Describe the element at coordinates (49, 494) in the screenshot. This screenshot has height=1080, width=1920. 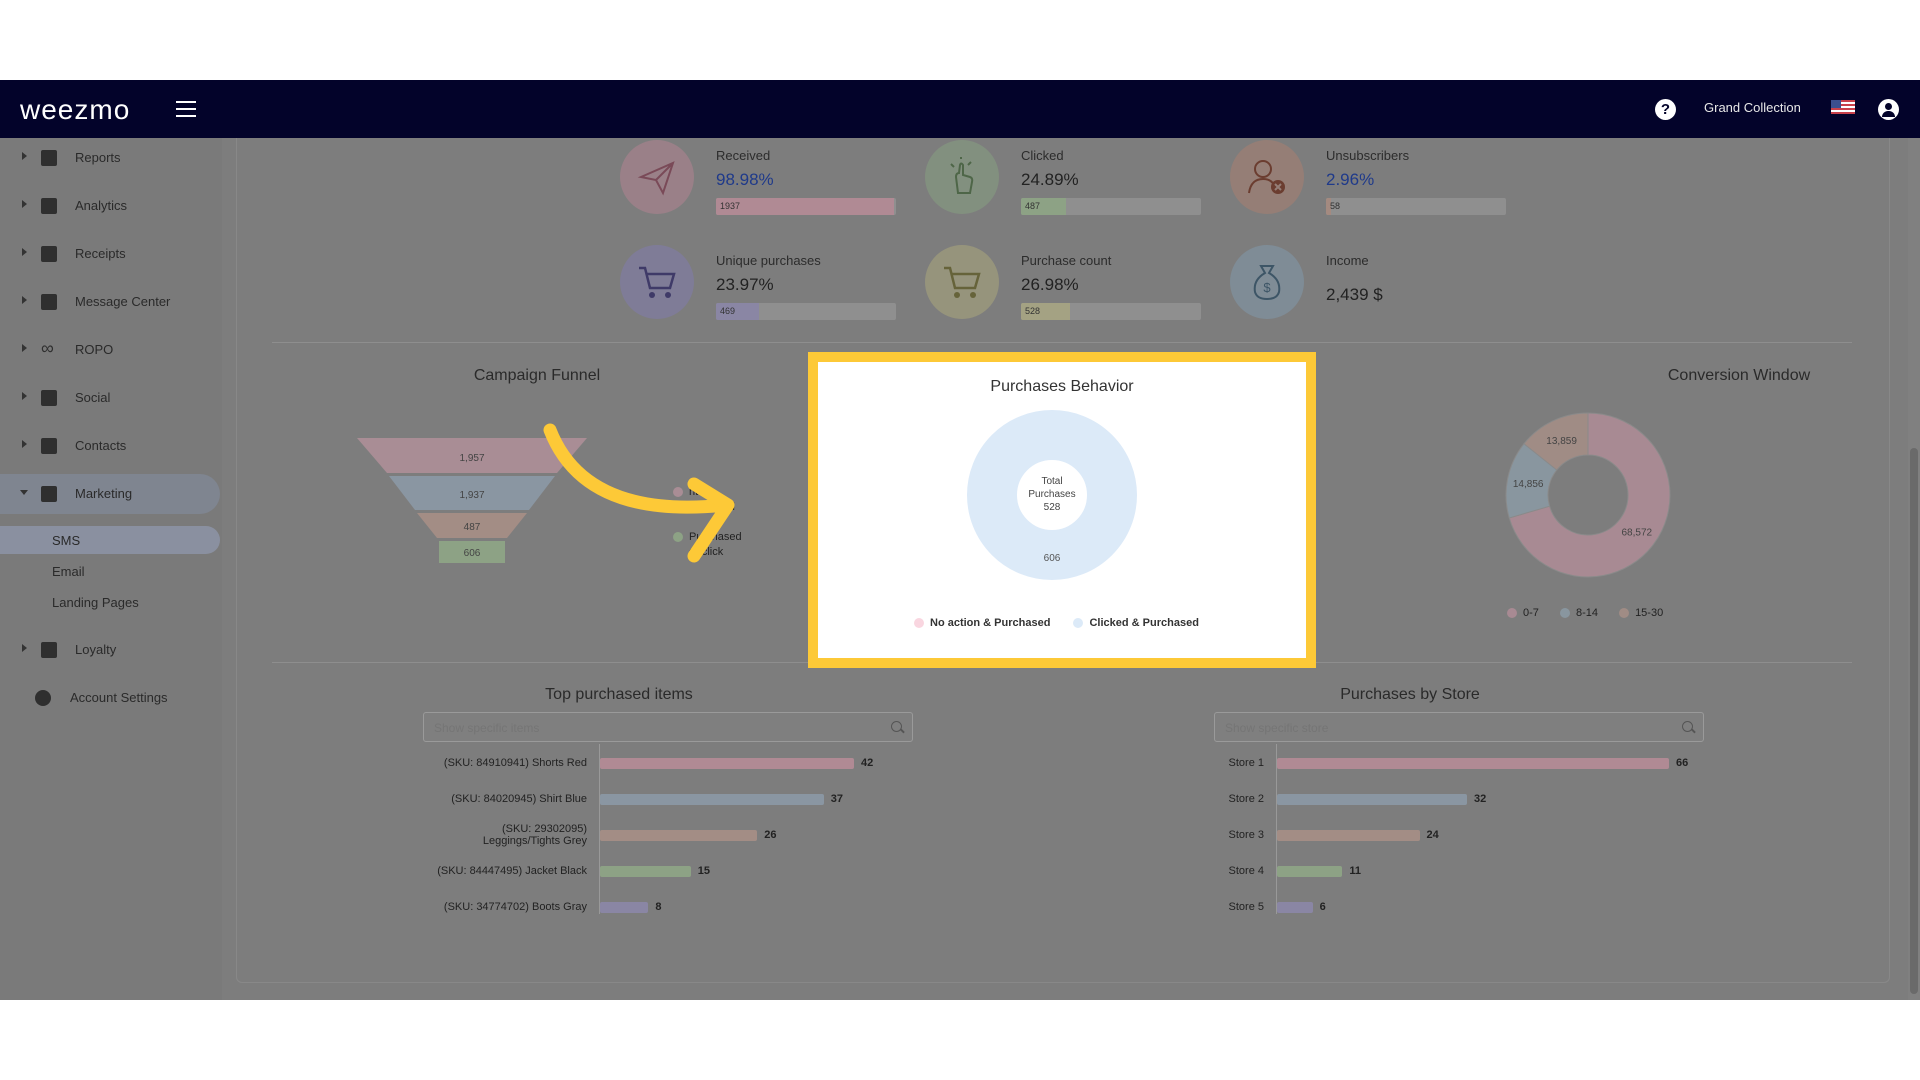
I see `megaphone-icon` at that location.